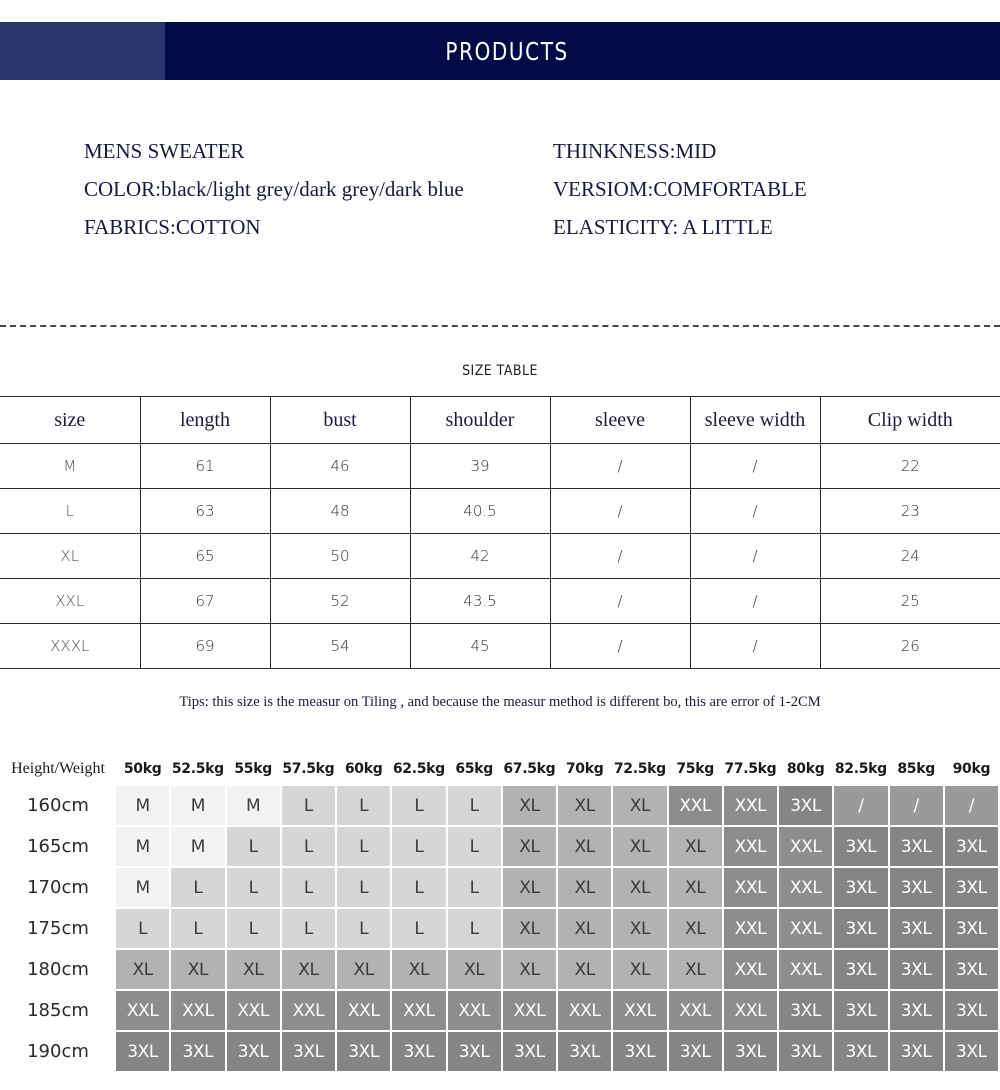 This screenshot has width=1000, height=1090. What do you see at coordinates (480, 420) in the screenshot?
I see `size-table-col-header: shoulder` at bounding box center [480, 420].